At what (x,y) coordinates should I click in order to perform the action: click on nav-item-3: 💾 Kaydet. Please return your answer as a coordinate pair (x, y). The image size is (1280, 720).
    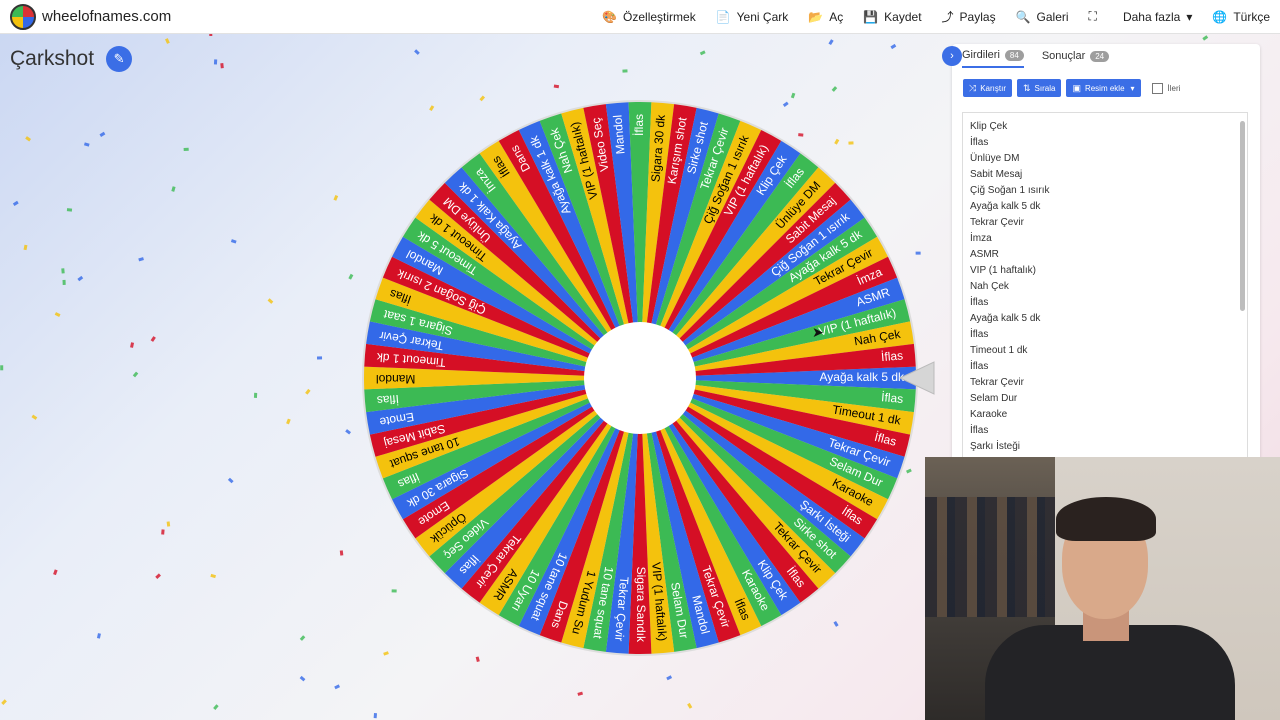
    Looking at the image, I should click on (892, 17).